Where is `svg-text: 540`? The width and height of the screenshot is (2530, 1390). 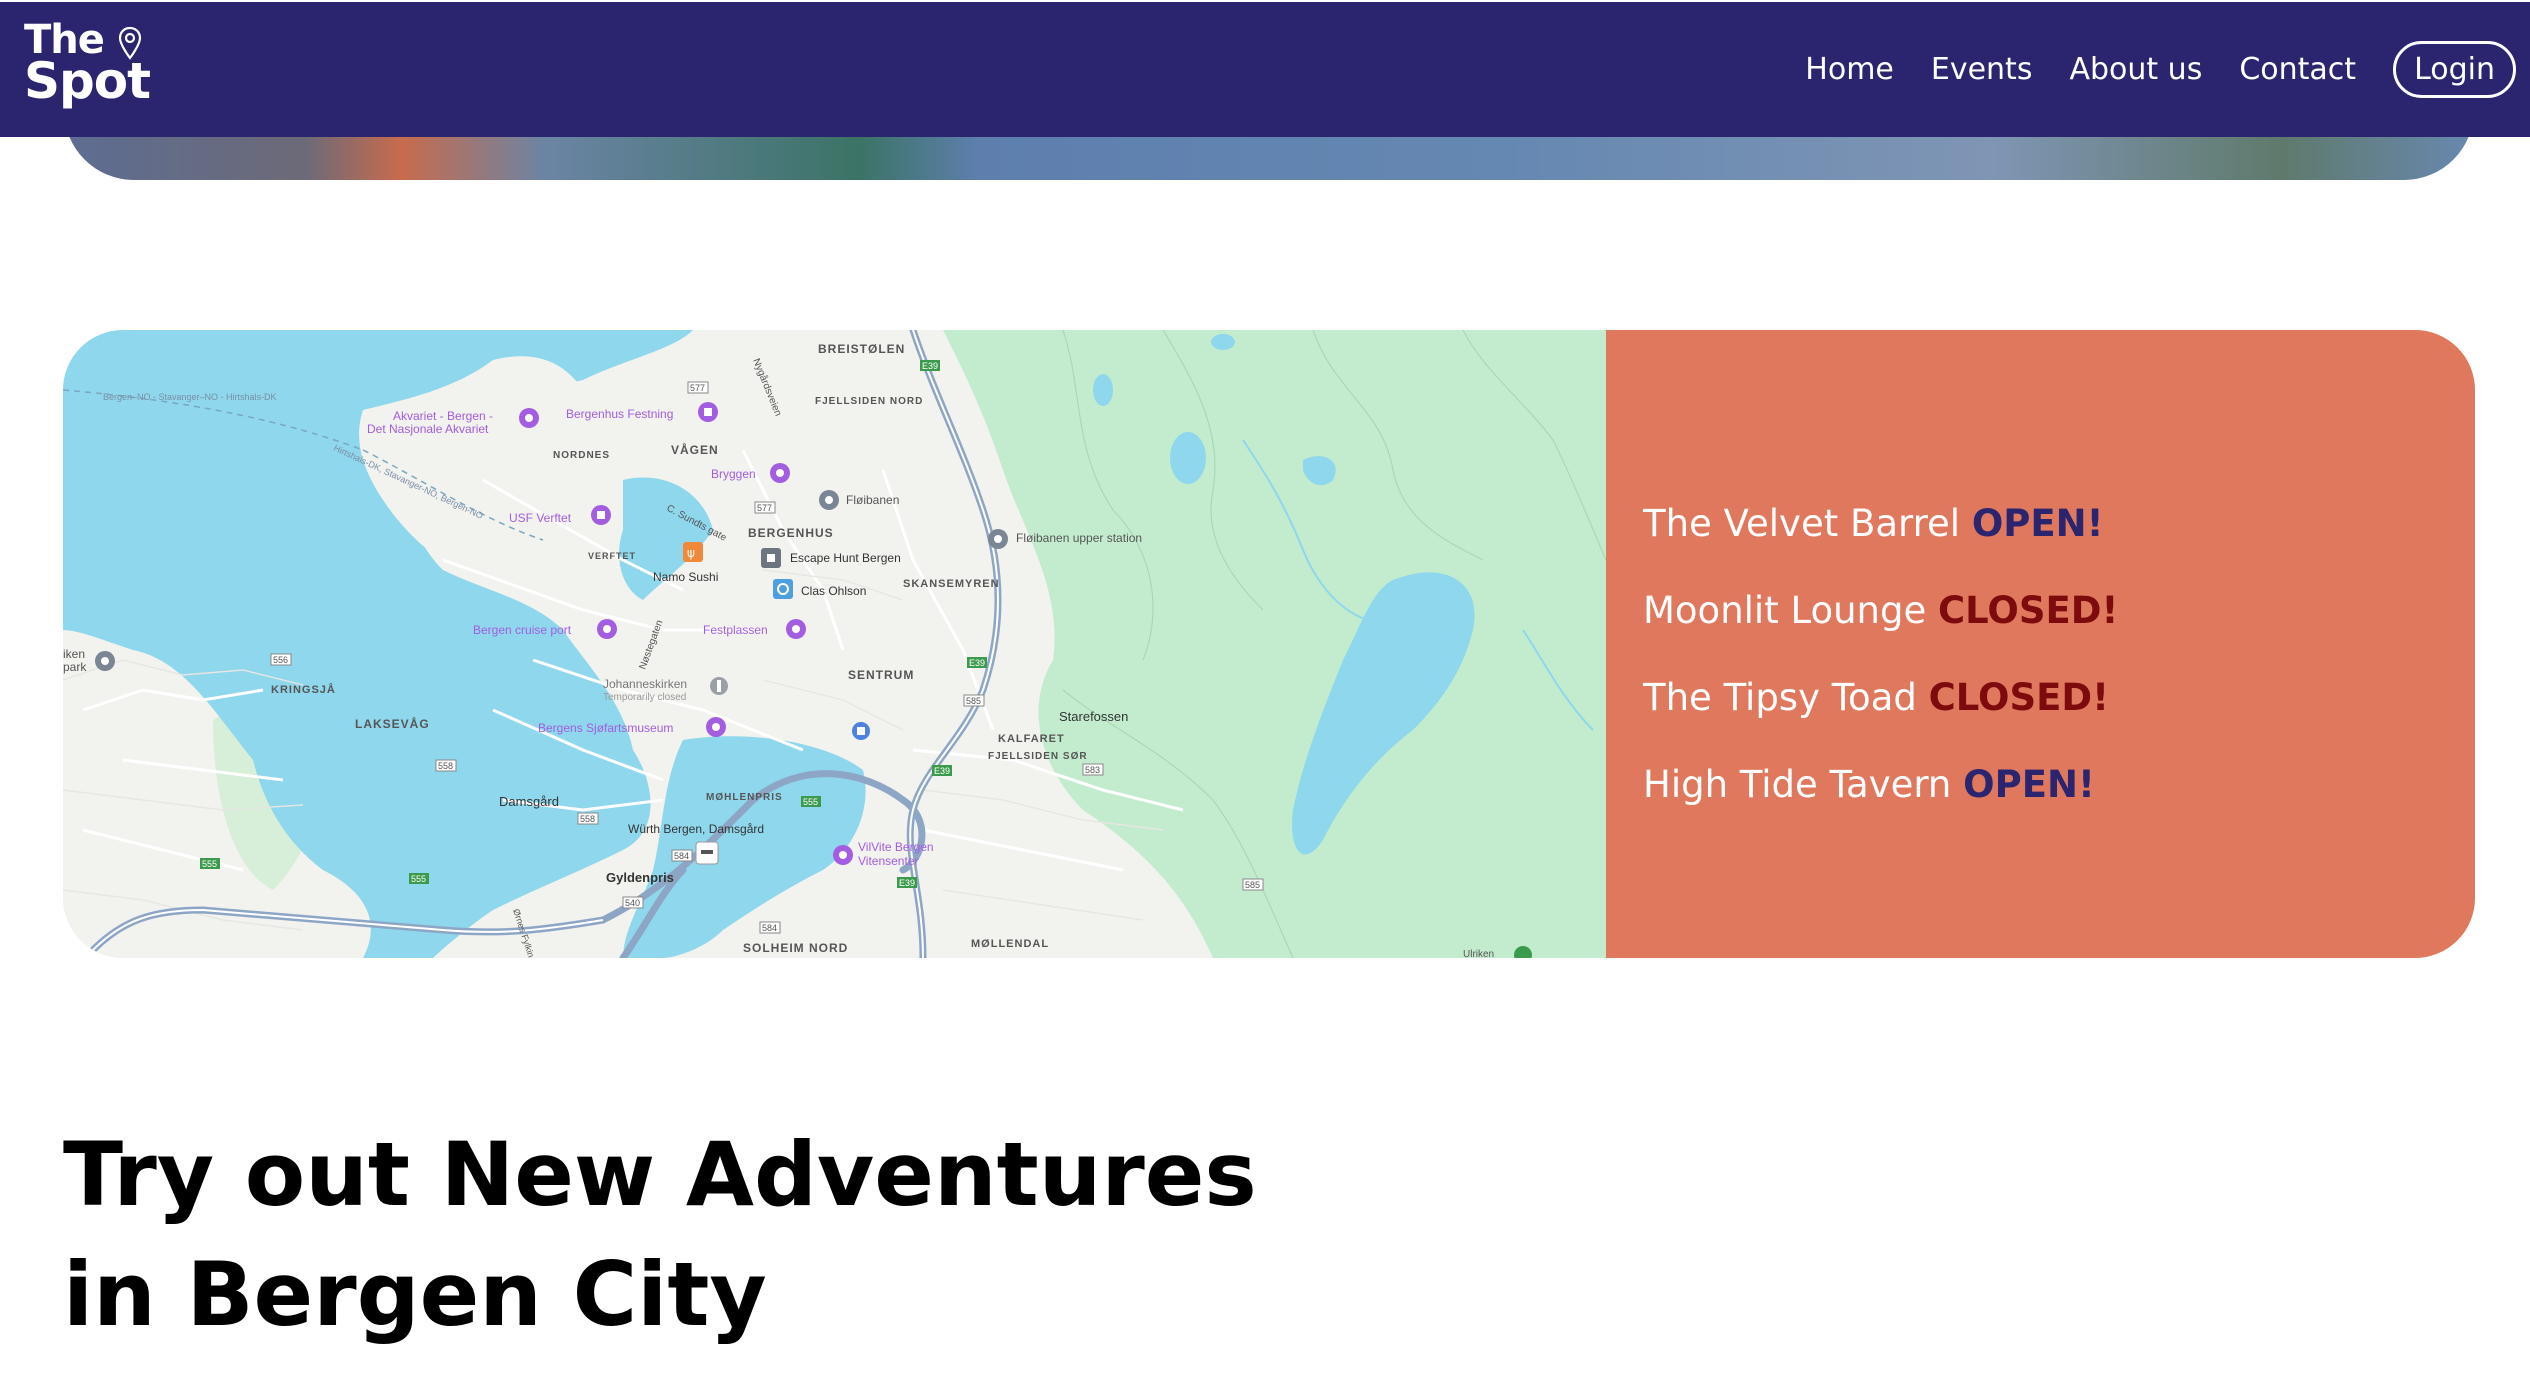
svg-text: 540 is located at coordinates (632, 903).